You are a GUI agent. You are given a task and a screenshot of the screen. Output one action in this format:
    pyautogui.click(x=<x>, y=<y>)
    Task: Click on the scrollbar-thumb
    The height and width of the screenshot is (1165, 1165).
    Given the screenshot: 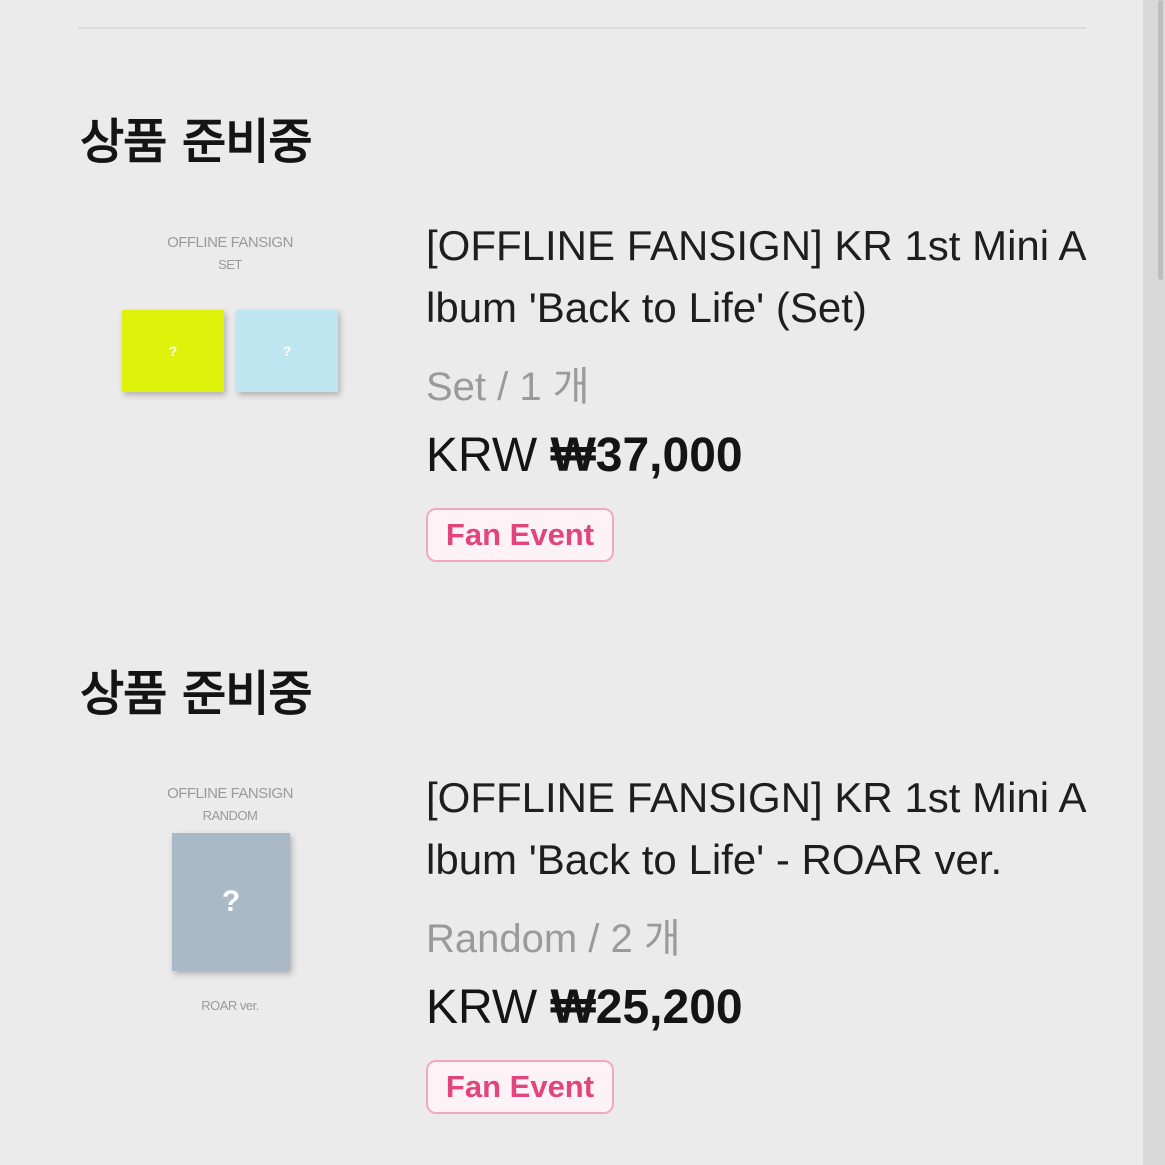 What is the action you would take?
    pyautogui.click(x=1160, y=140)
    